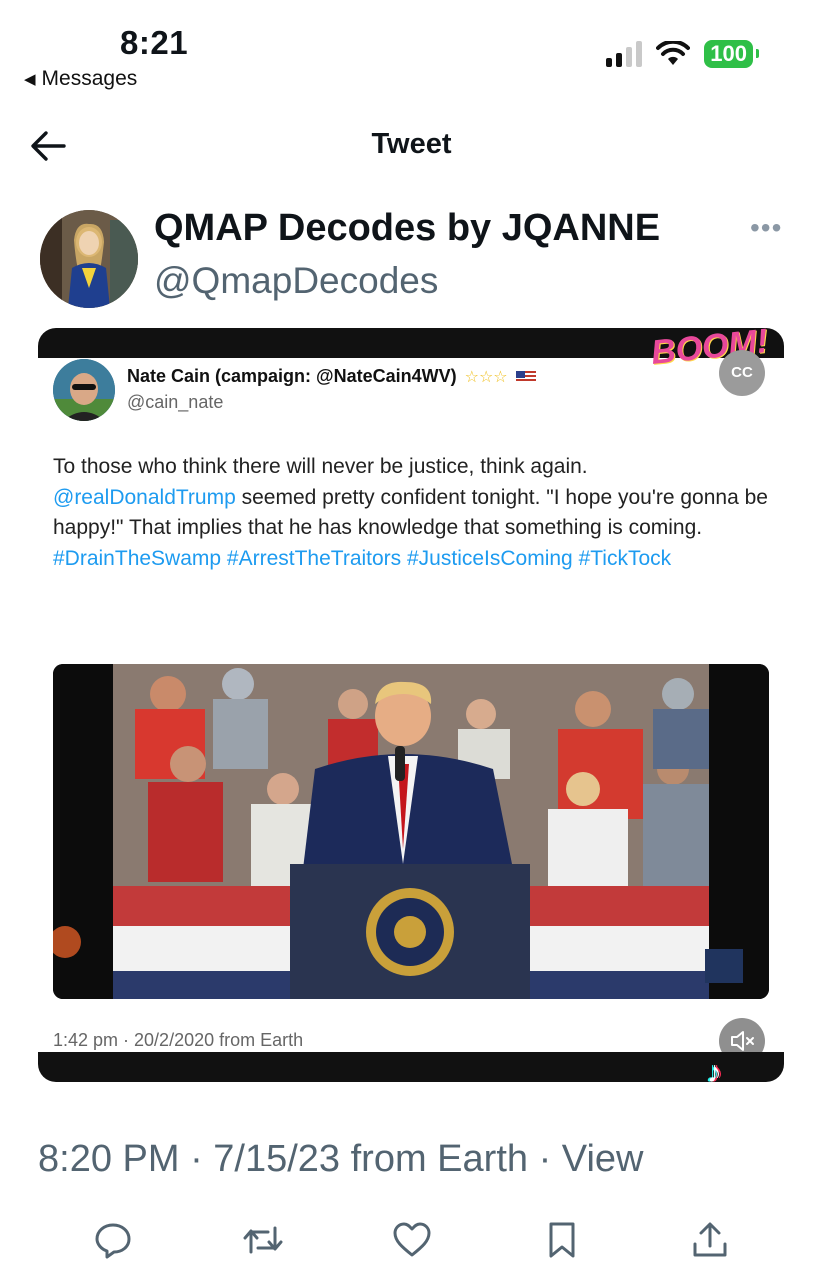 This screenshot has height=1280, width=823. What do you see at coordinates (144, 497) in the screenshot?
I see `embedded-mention: @realDonaldTrump` at bounding box center [144, 497].